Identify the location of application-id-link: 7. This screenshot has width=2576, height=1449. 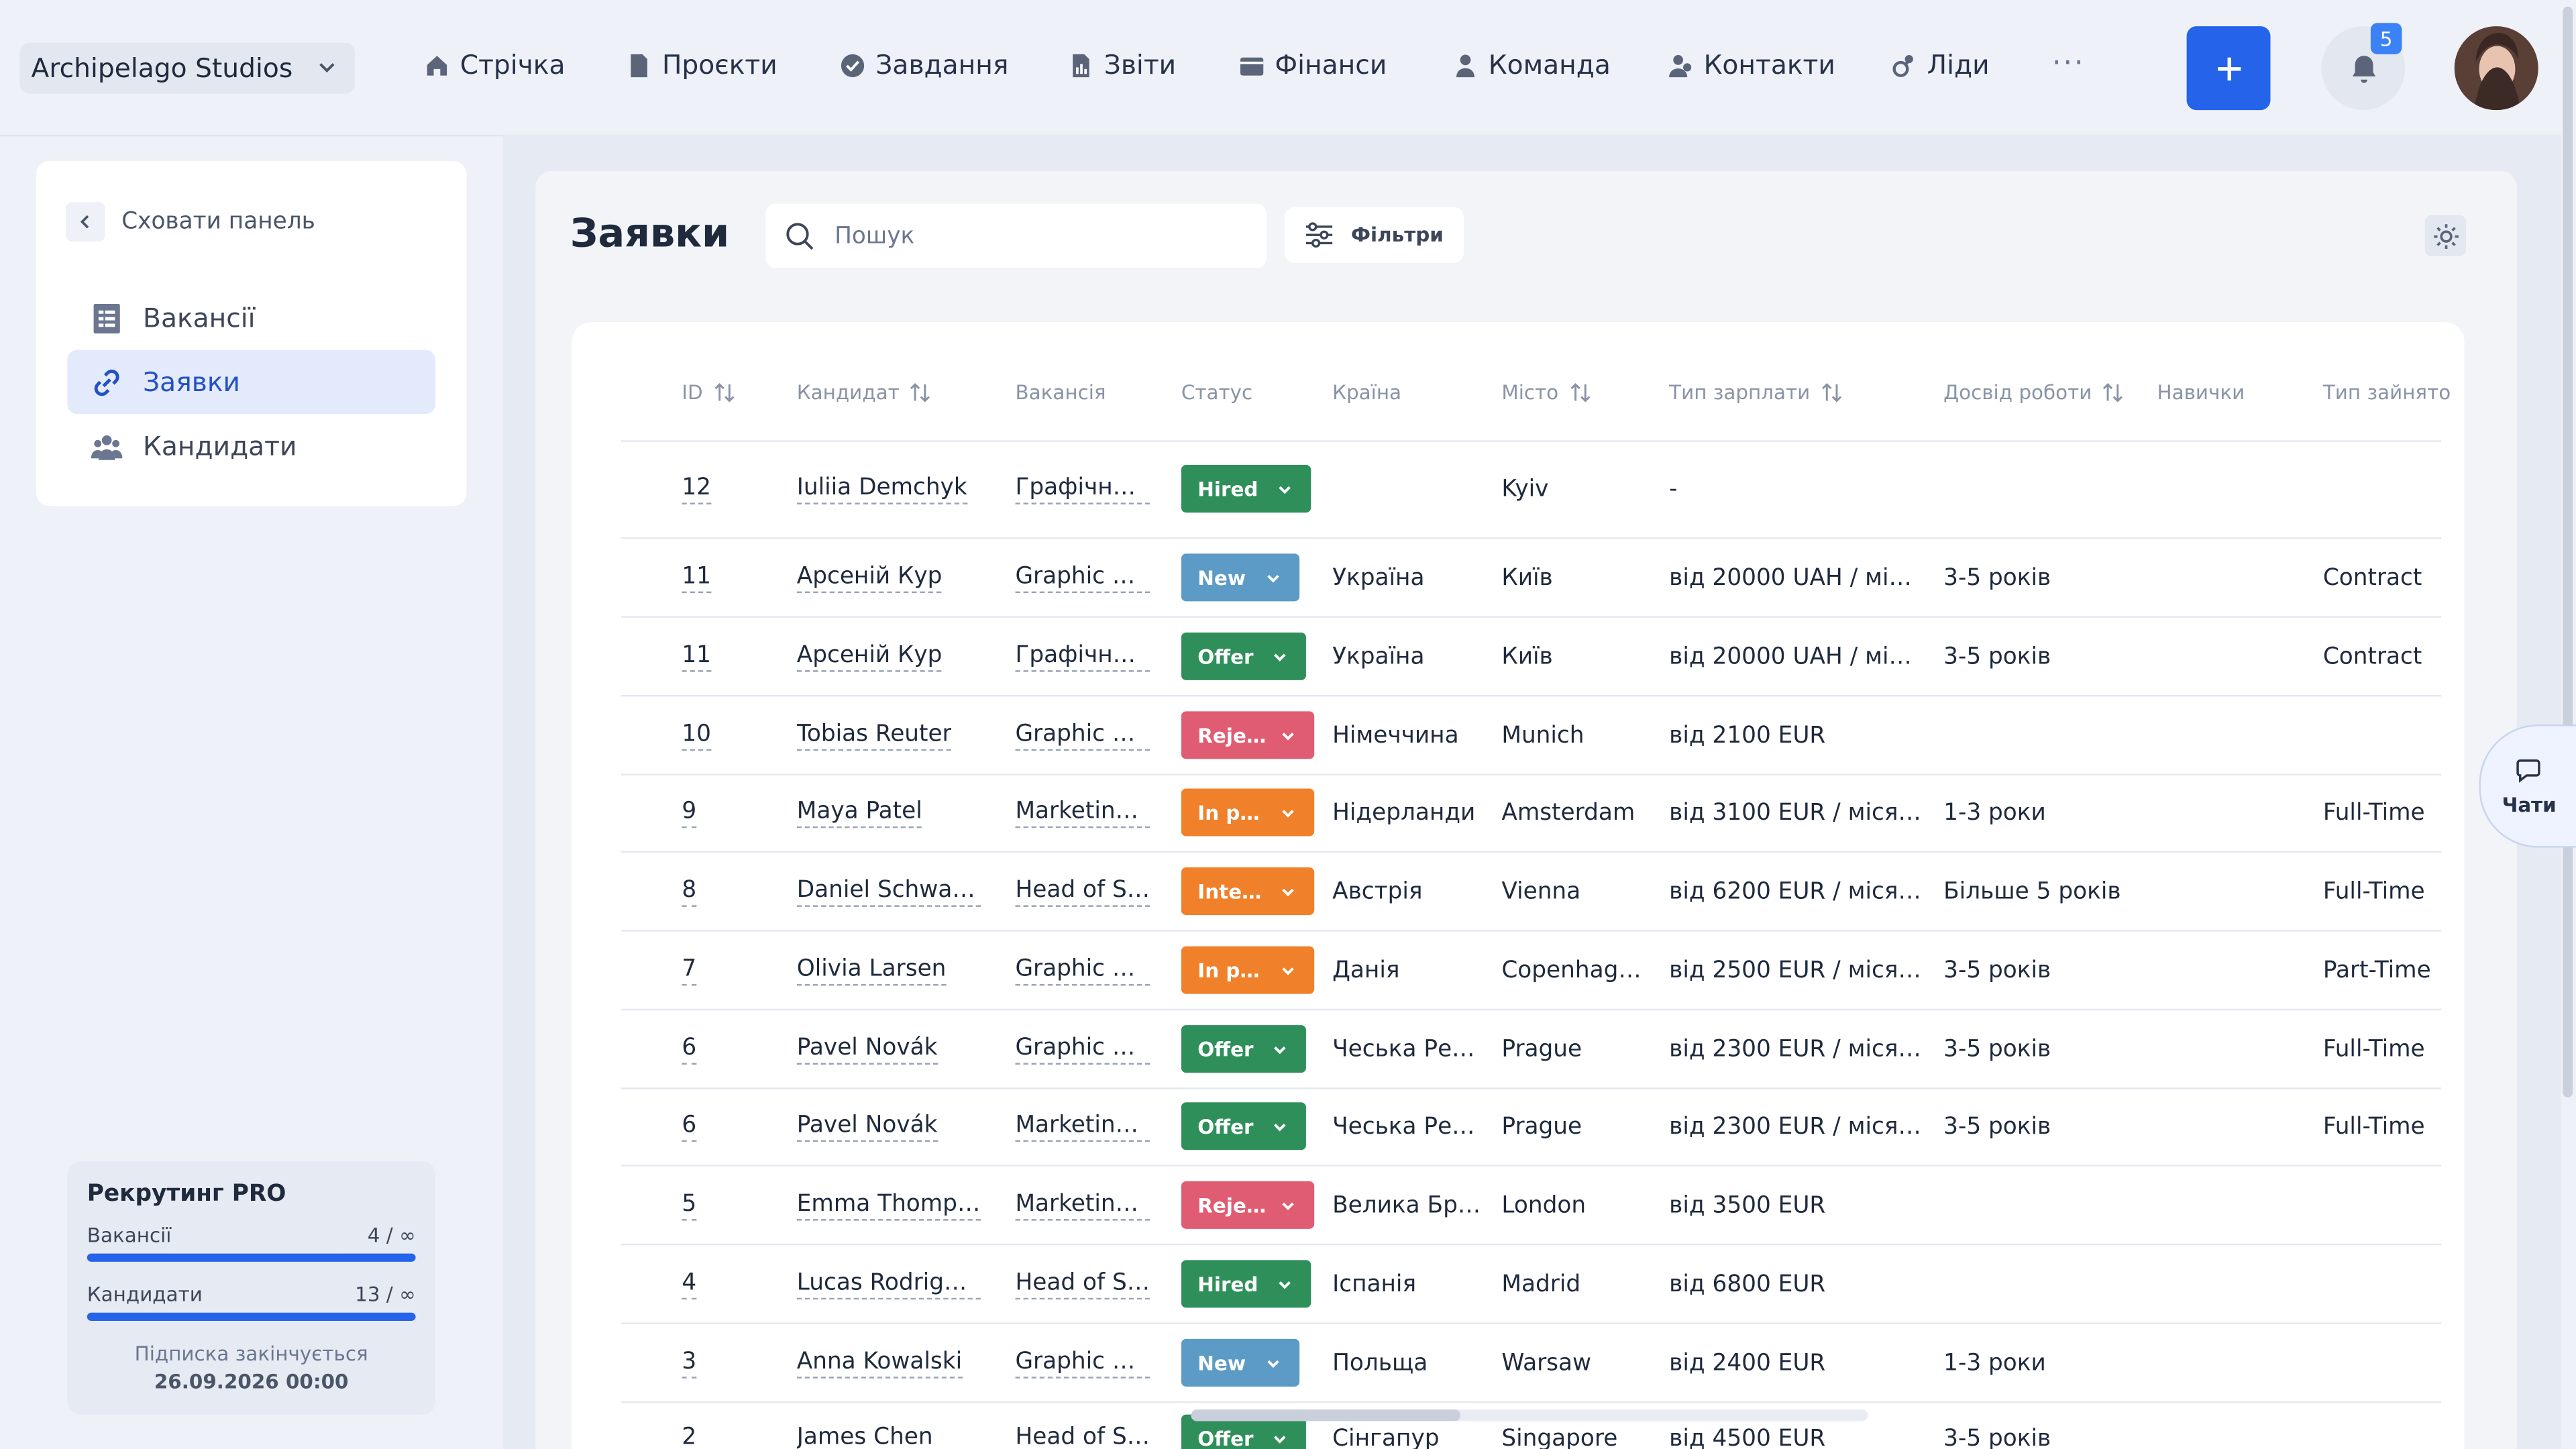
(689, 970).